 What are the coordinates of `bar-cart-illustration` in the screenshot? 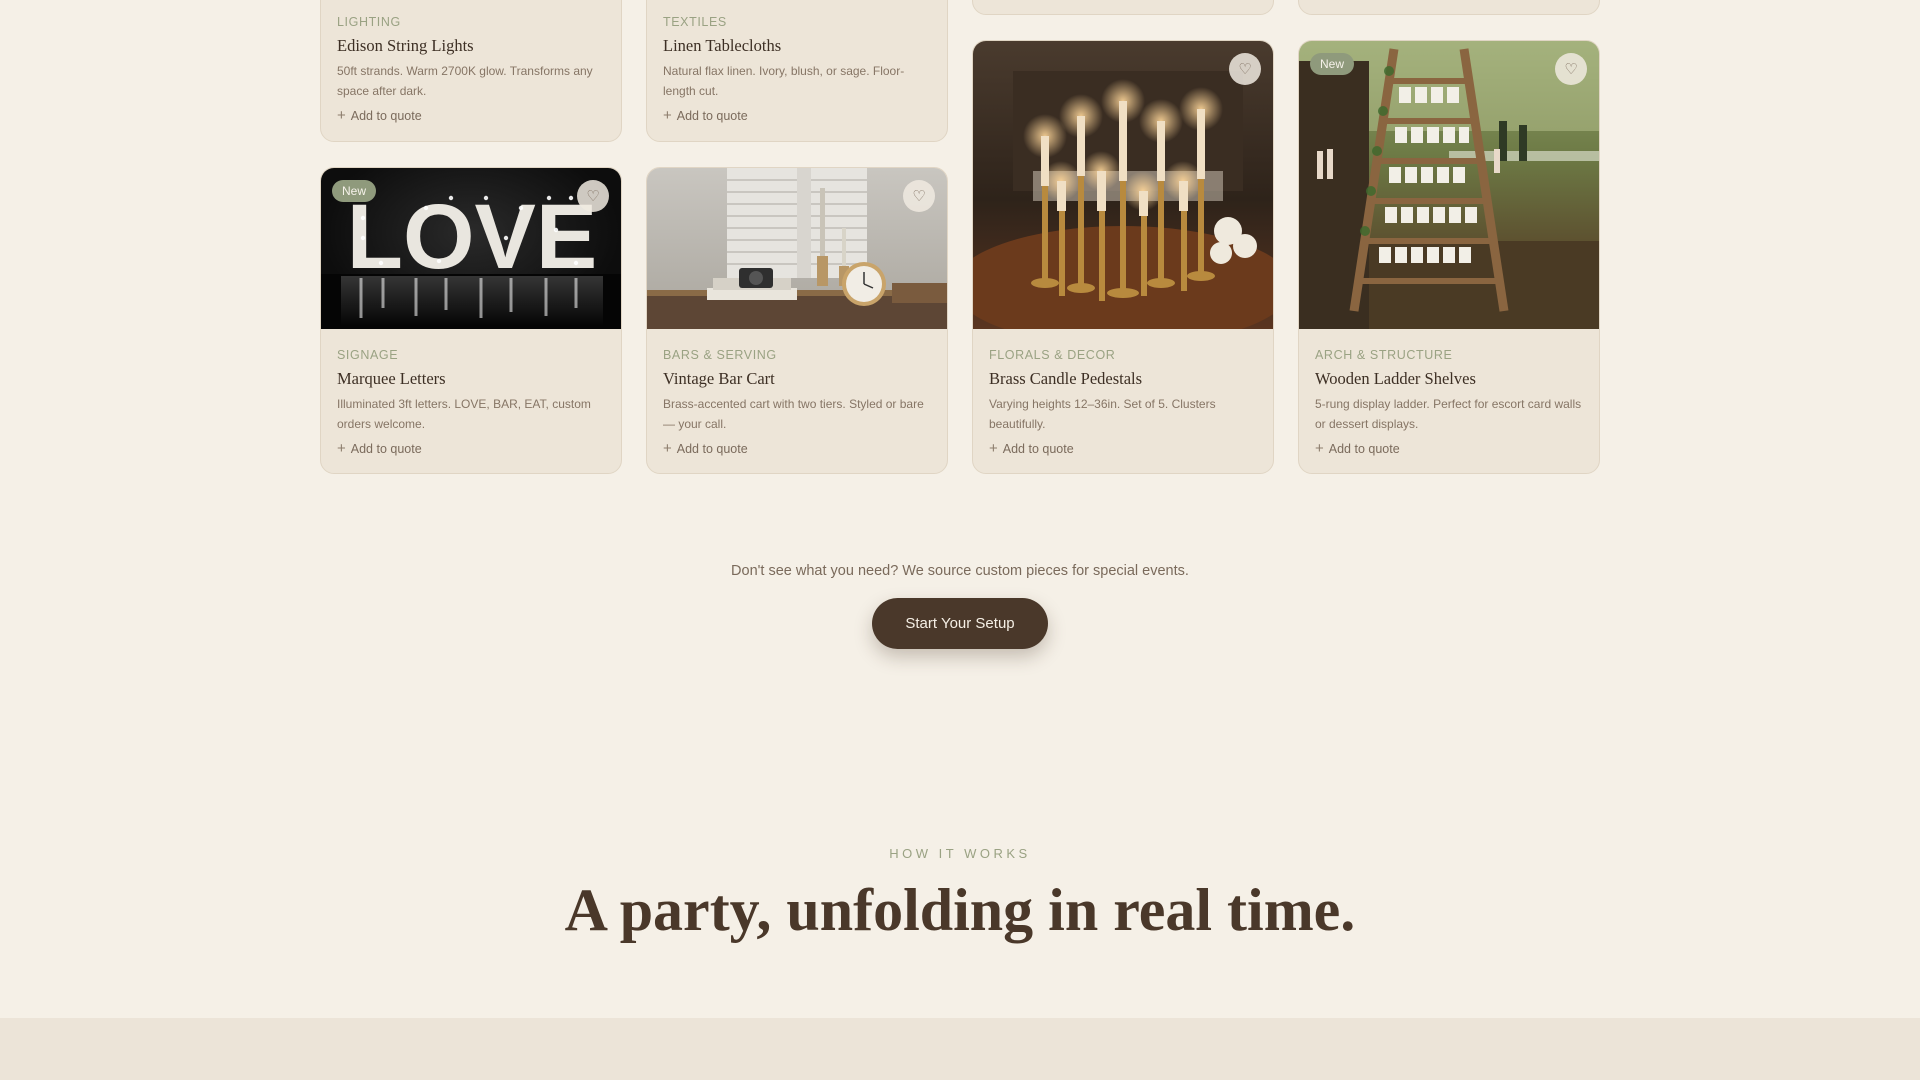 It's located at (797, 248).